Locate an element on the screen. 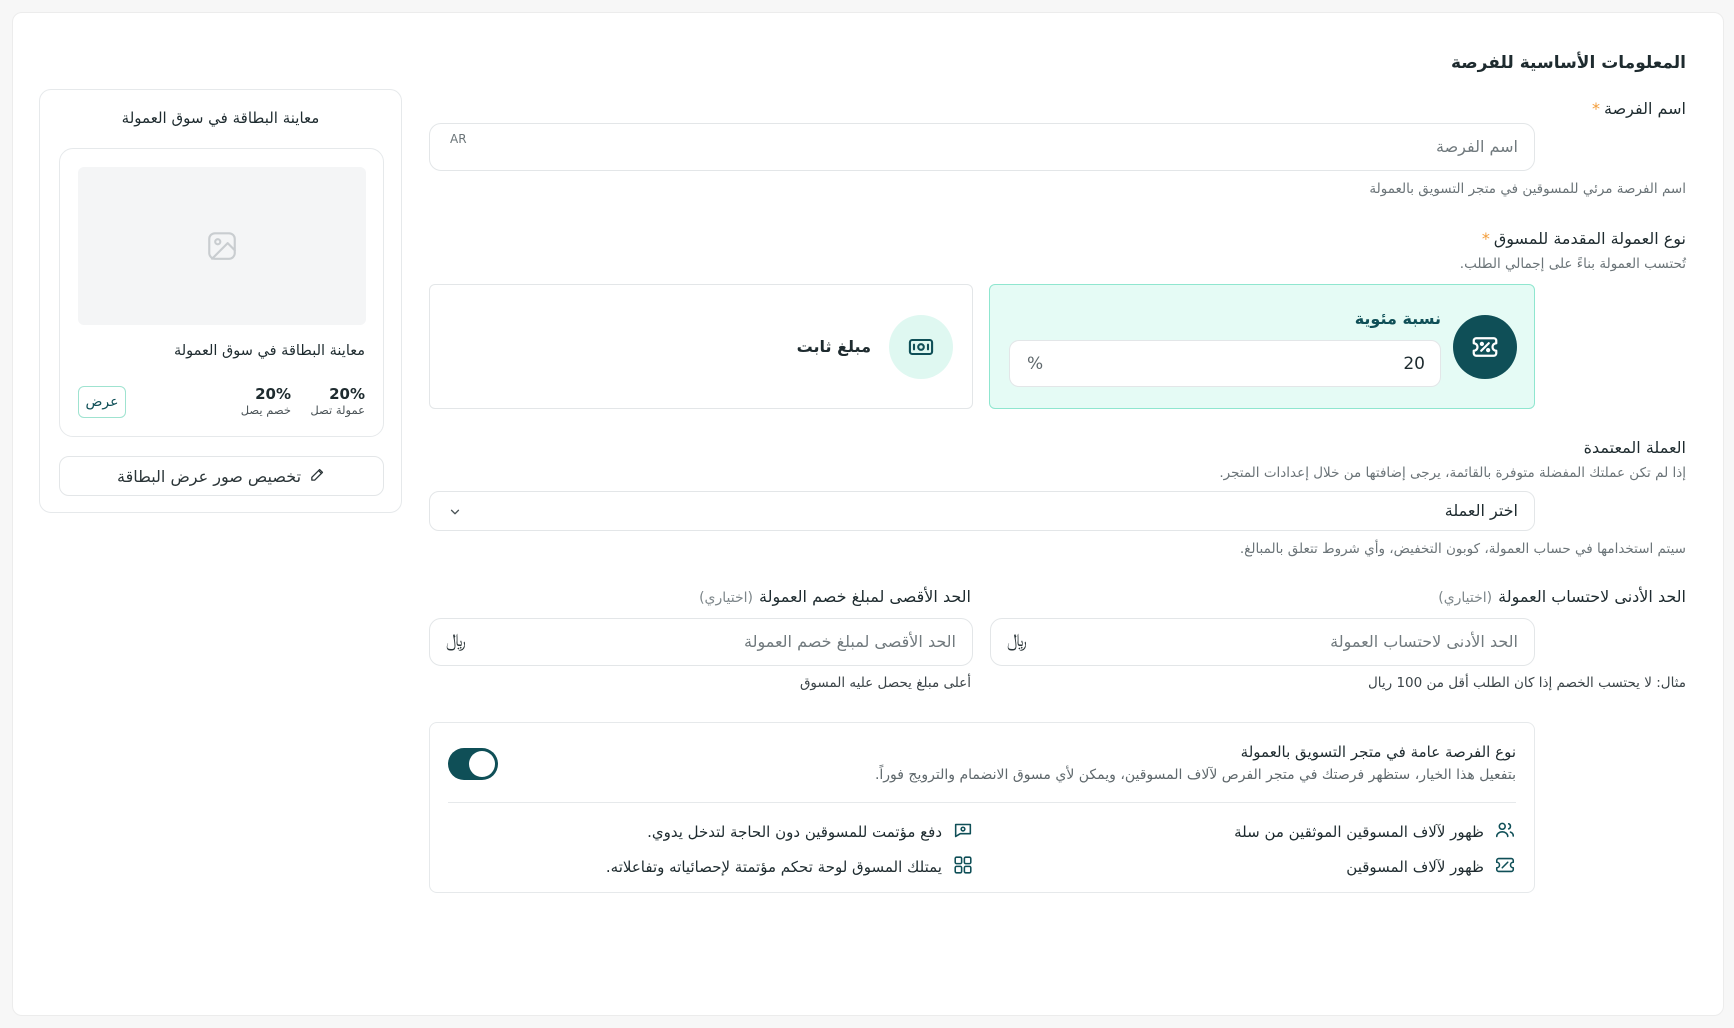  toggle-knob is located at coordinates (482, 764).